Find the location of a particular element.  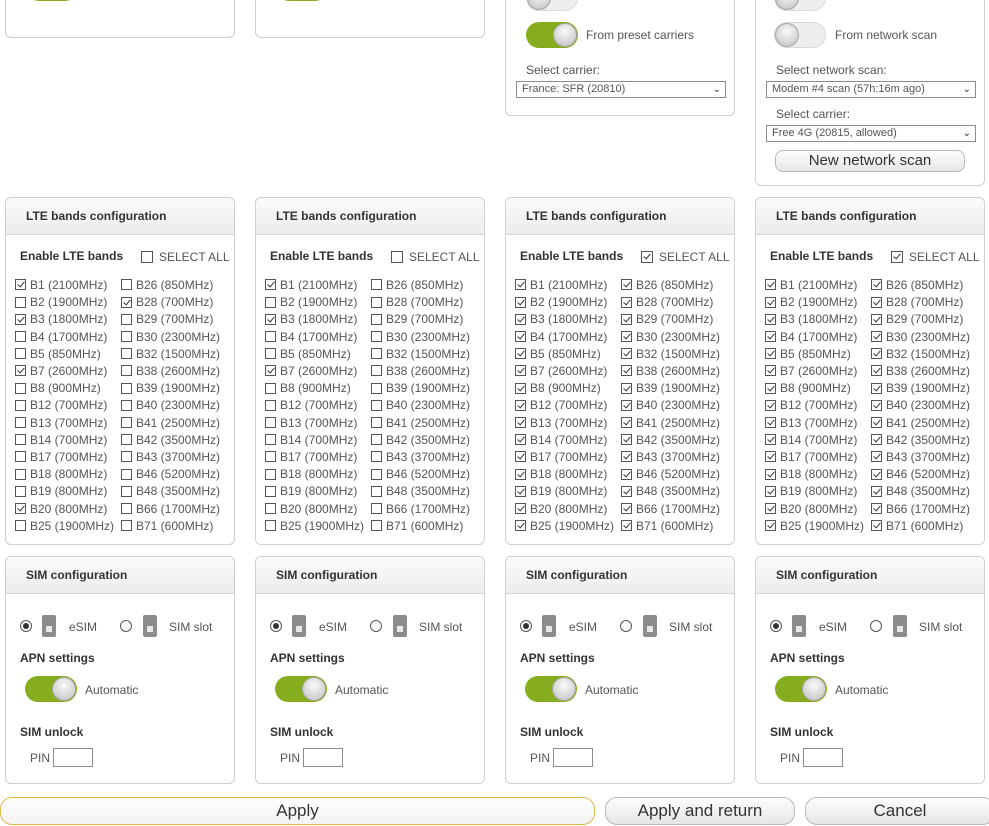

select-all-checkbox: SELECT ALL is located at coordinates (685, 257).